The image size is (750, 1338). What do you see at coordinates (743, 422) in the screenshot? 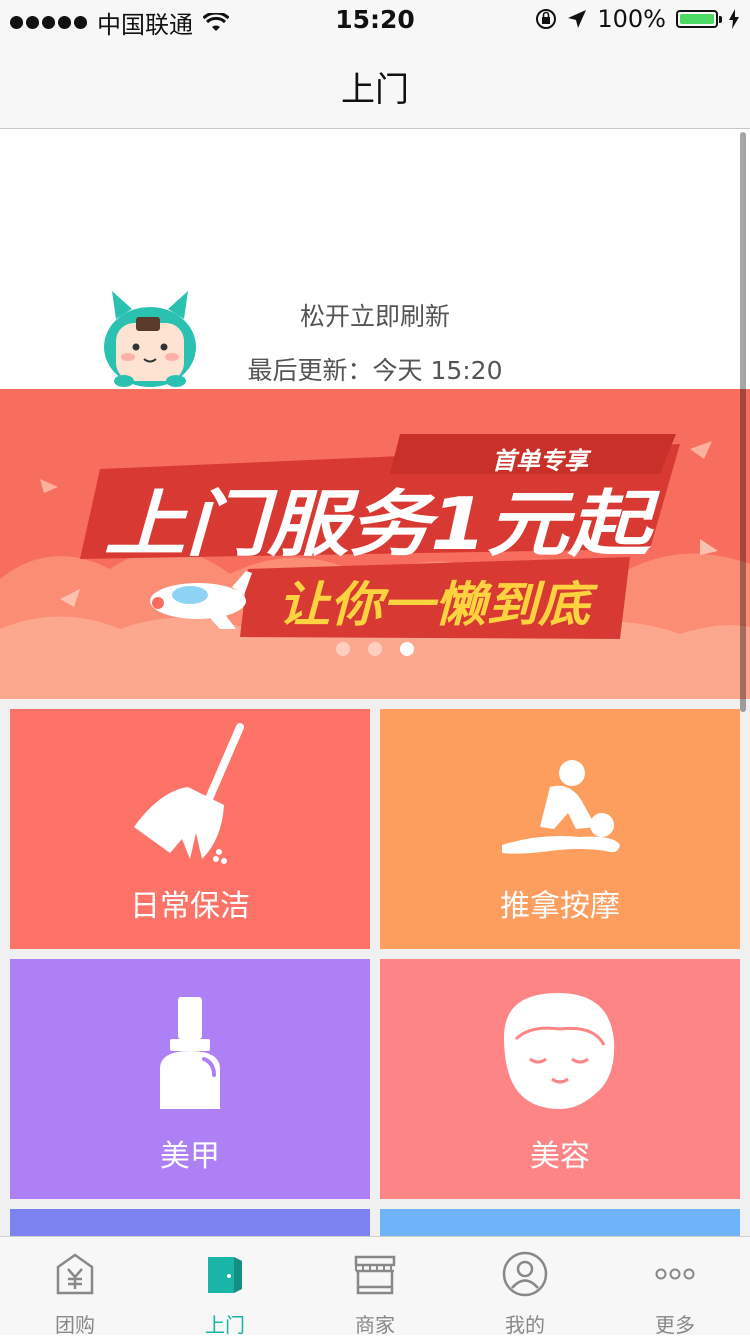
I see `scroll-indicator` at bounding box center [743, 422].